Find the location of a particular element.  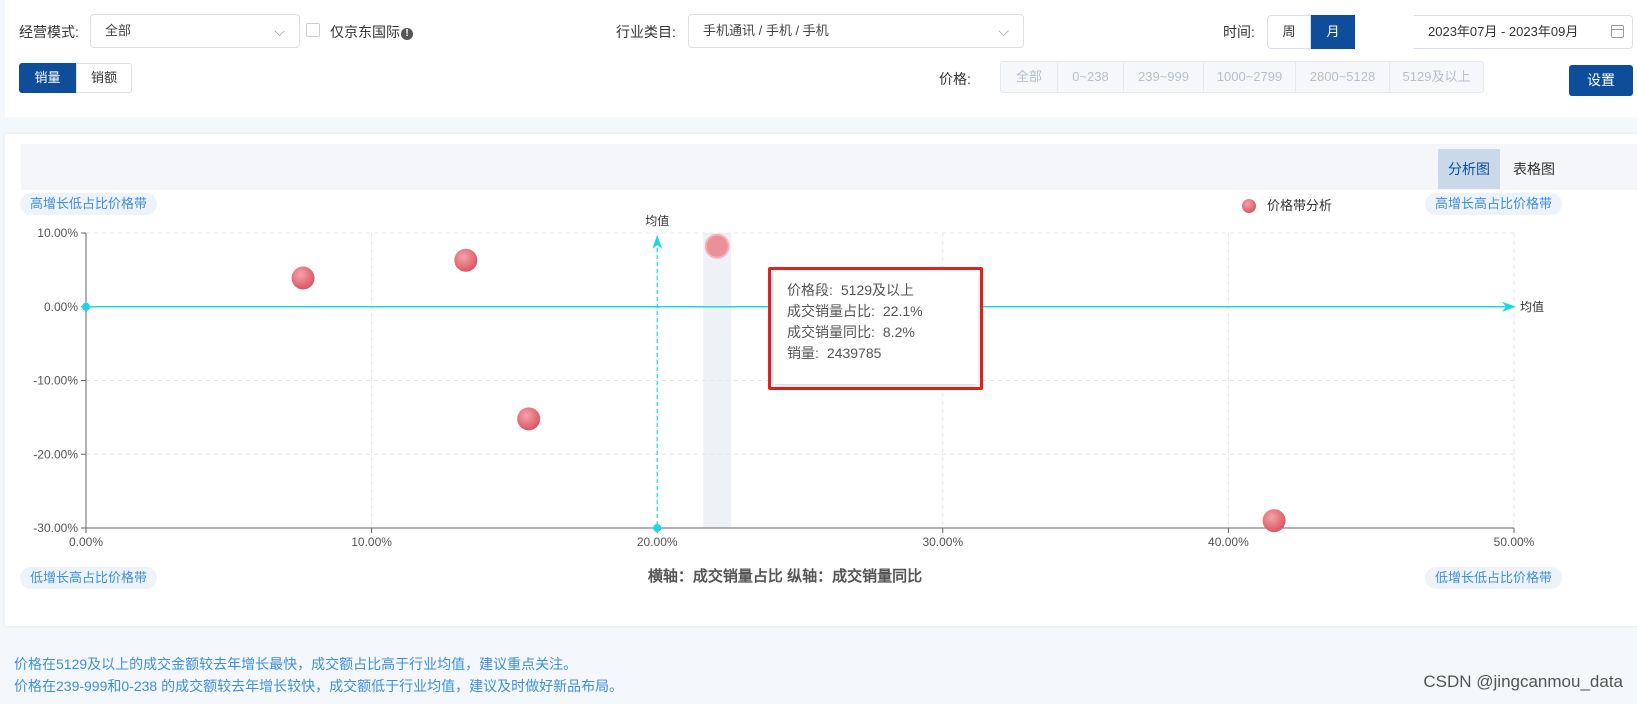

x-tick-label: 0.00% is located at coordinates (86, 542).